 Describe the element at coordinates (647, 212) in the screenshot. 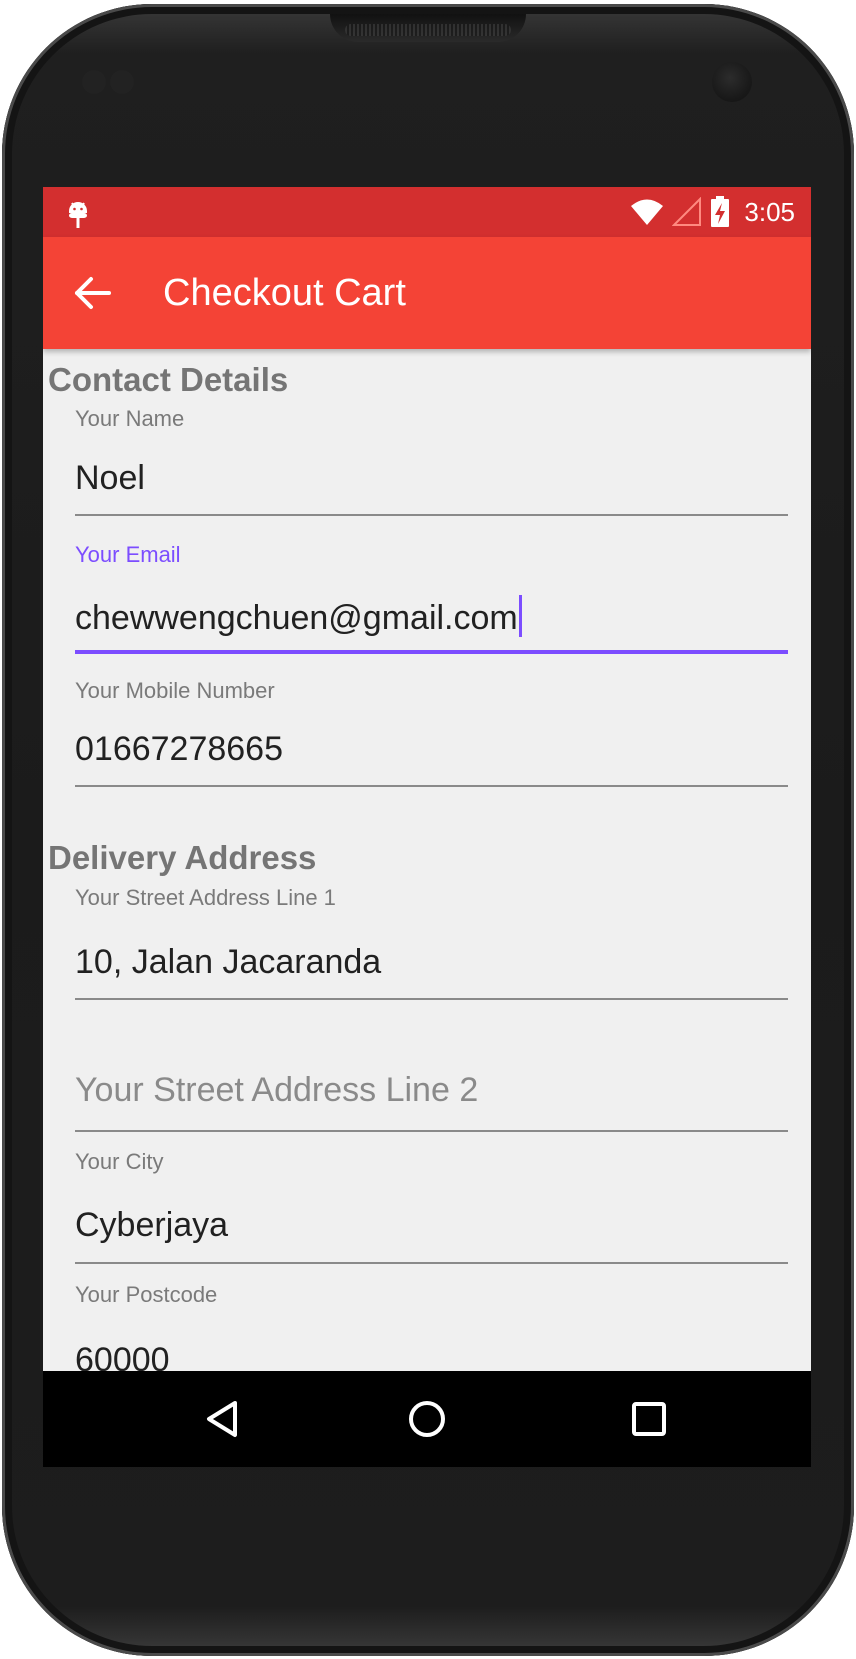

I see `wifi-icon` at that location.